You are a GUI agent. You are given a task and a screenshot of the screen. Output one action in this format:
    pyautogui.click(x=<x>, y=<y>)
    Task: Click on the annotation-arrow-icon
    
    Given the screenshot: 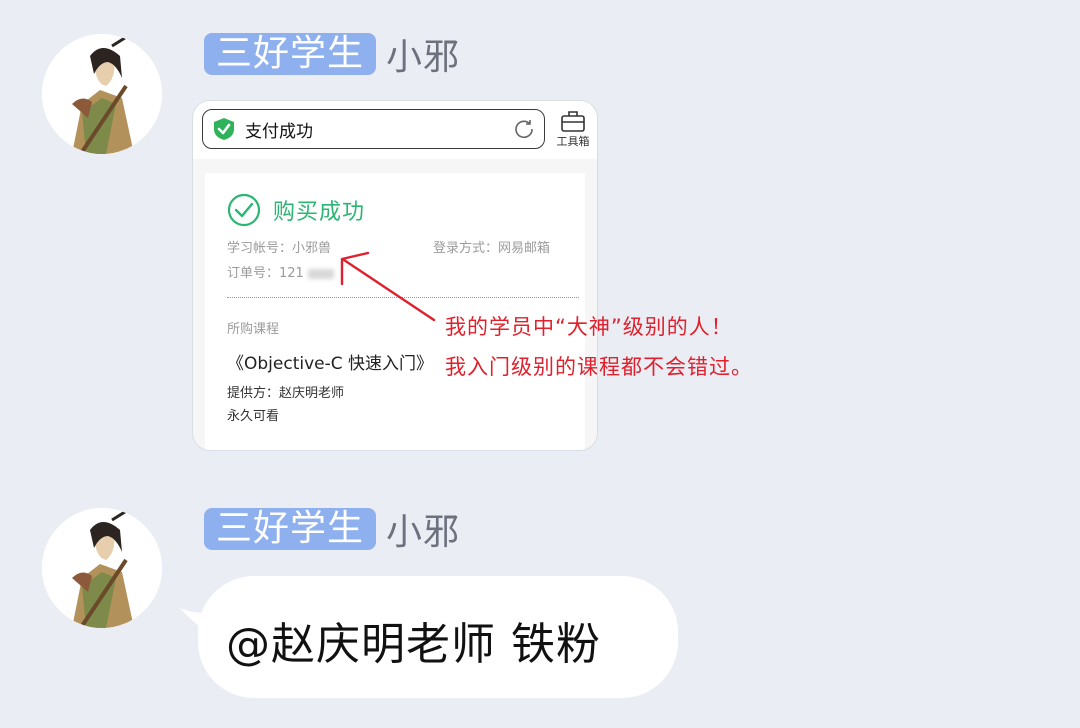 What is the action you would take?
    pyautogui.click(x=388, y=286)
    